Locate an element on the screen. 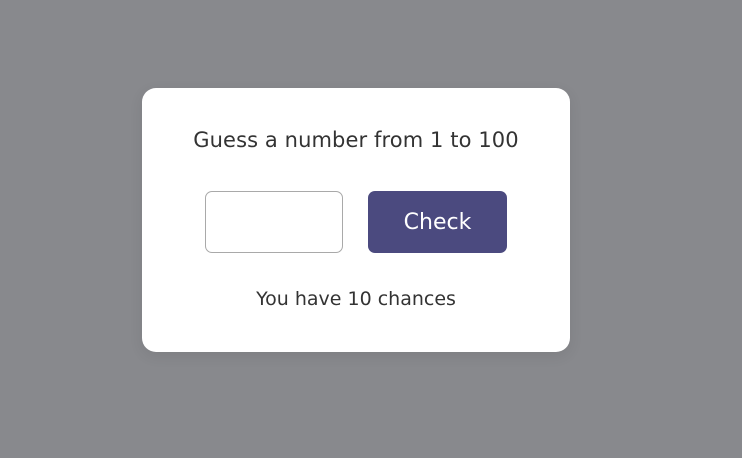 Image resolution: width=742 pixels, height=458 pixels. check-button: Check is located at coordinates (437, 222).